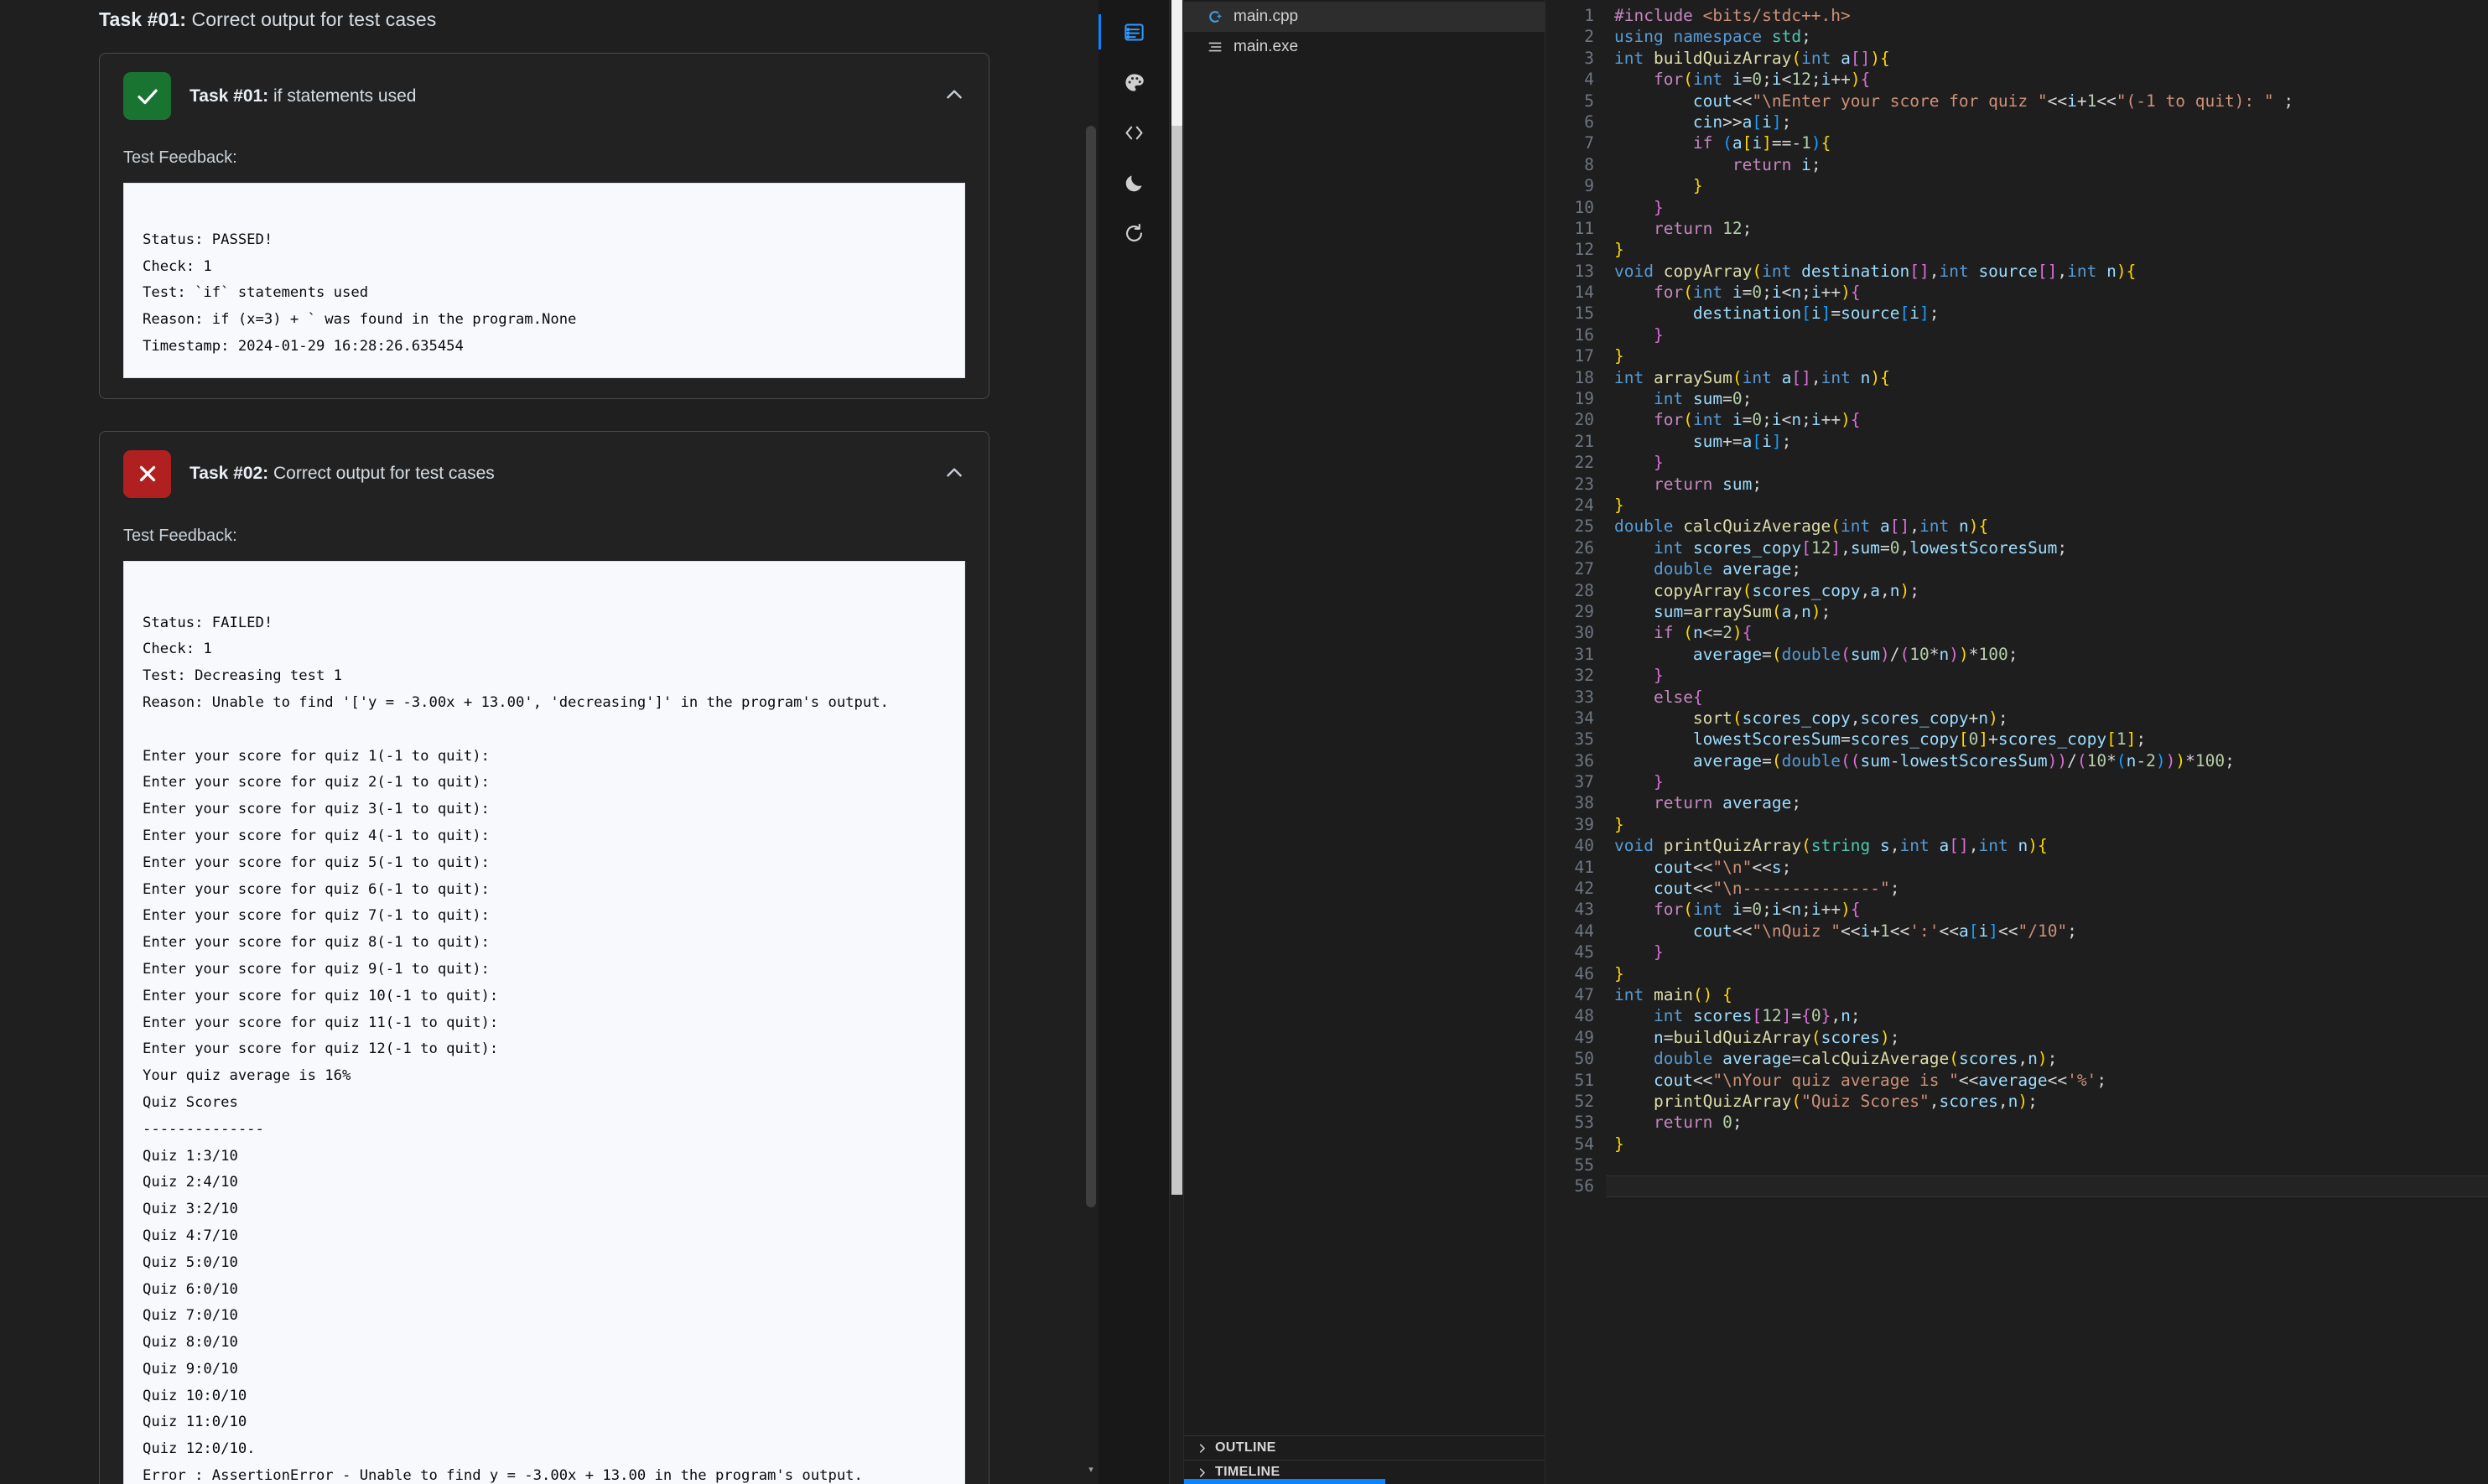 The width and height of the screenshot is (2488, 1484). What do you see at coordinates (2051, 142) in the screenshot?
I see `code-line: if (a[i]==-1){` at bounding box center [2051, 142].